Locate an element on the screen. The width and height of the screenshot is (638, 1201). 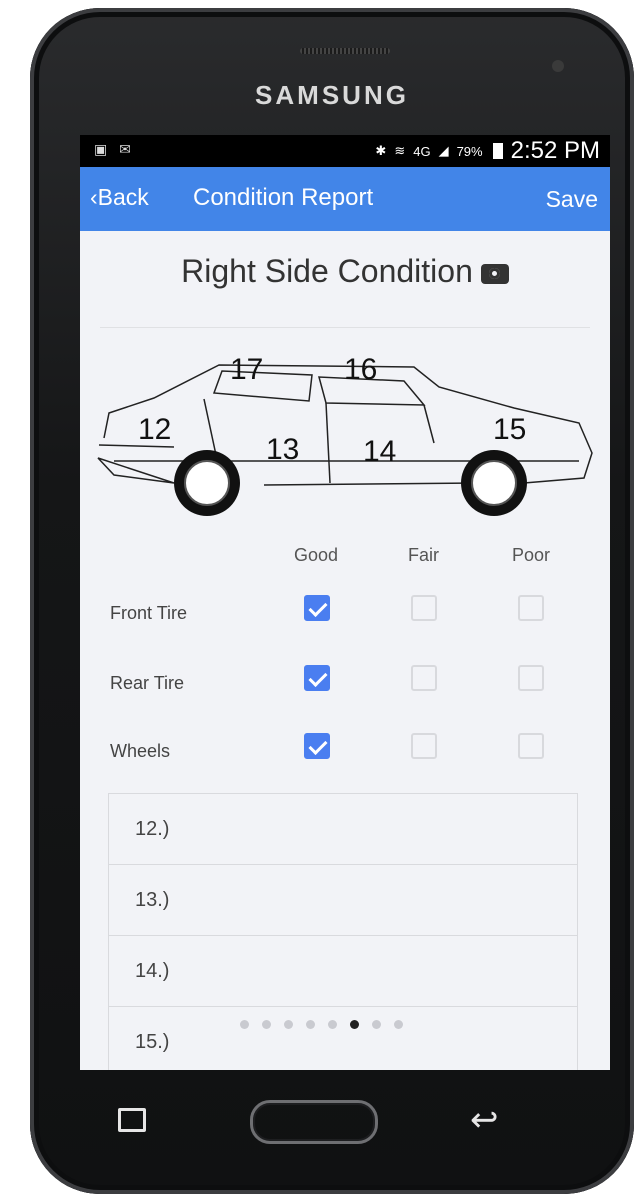
front-sensor is located at coordinates (558, 66).